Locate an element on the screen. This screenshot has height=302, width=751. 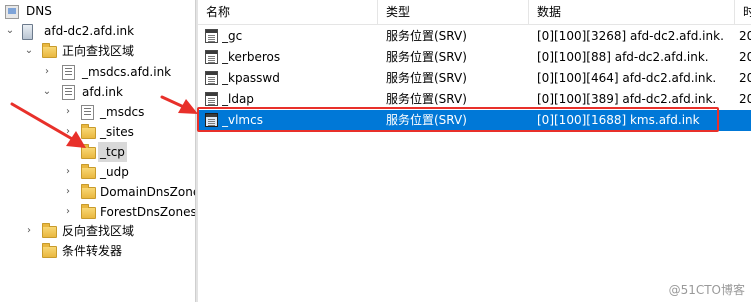
arrow-to-vlmcs is located at coordinates (179, 104).